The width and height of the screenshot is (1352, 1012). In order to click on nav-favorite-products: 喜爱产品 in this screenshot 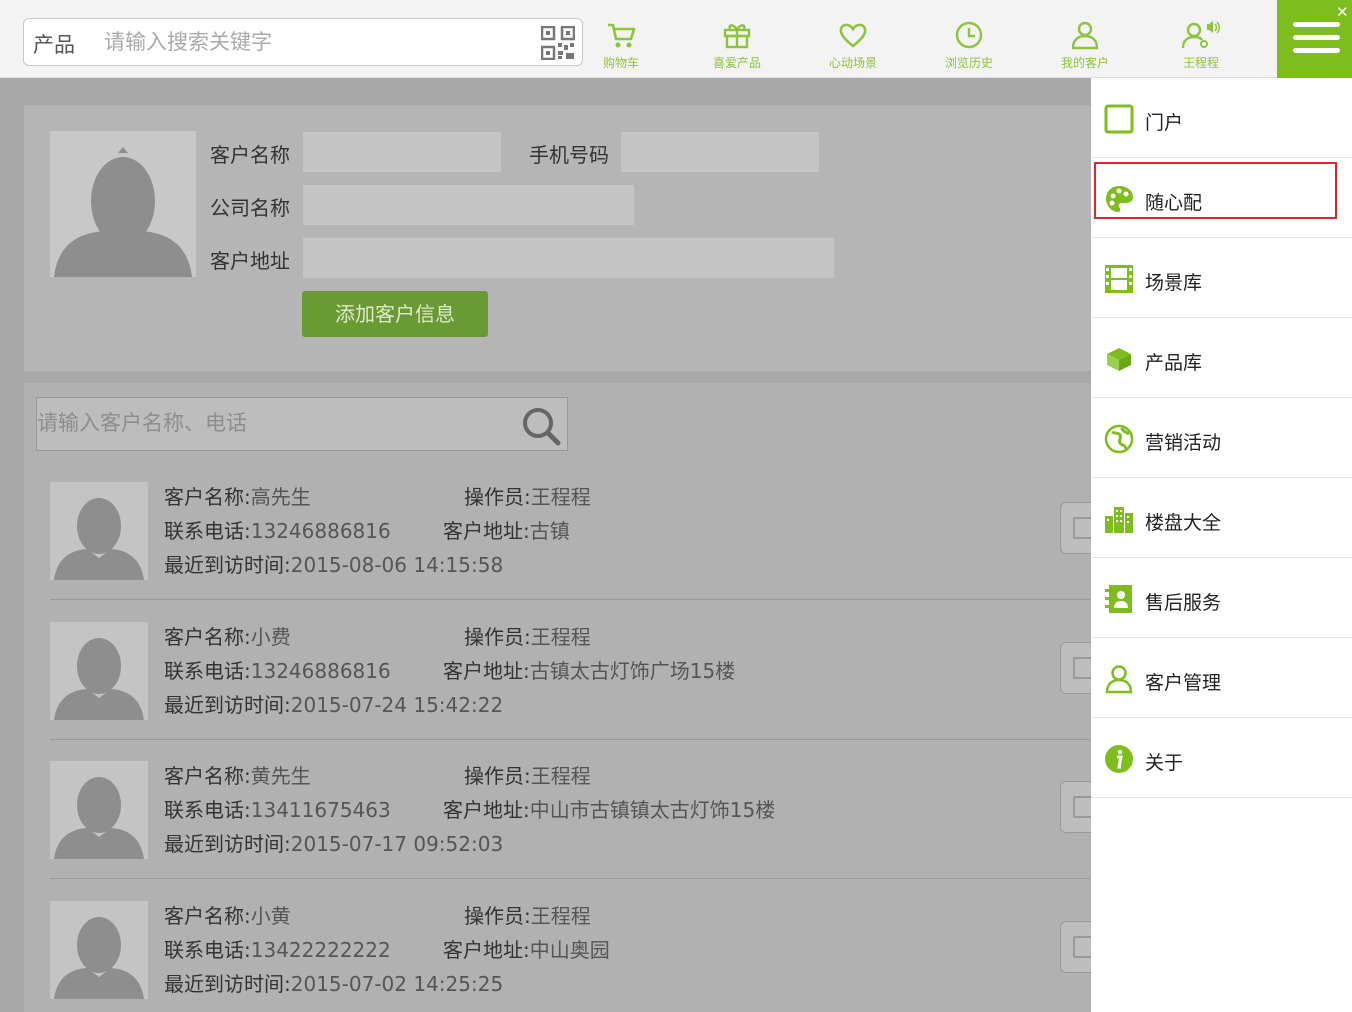, I will do `click(737, 48)`.